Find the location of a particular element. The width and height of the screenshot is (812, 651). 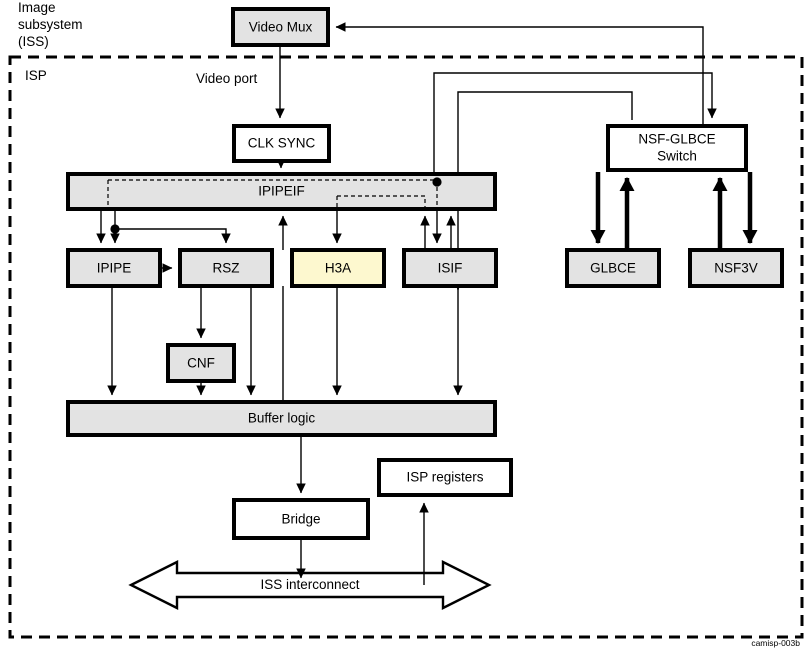

block-isp-registers: ISP registers is located at coordinates (445, 477).